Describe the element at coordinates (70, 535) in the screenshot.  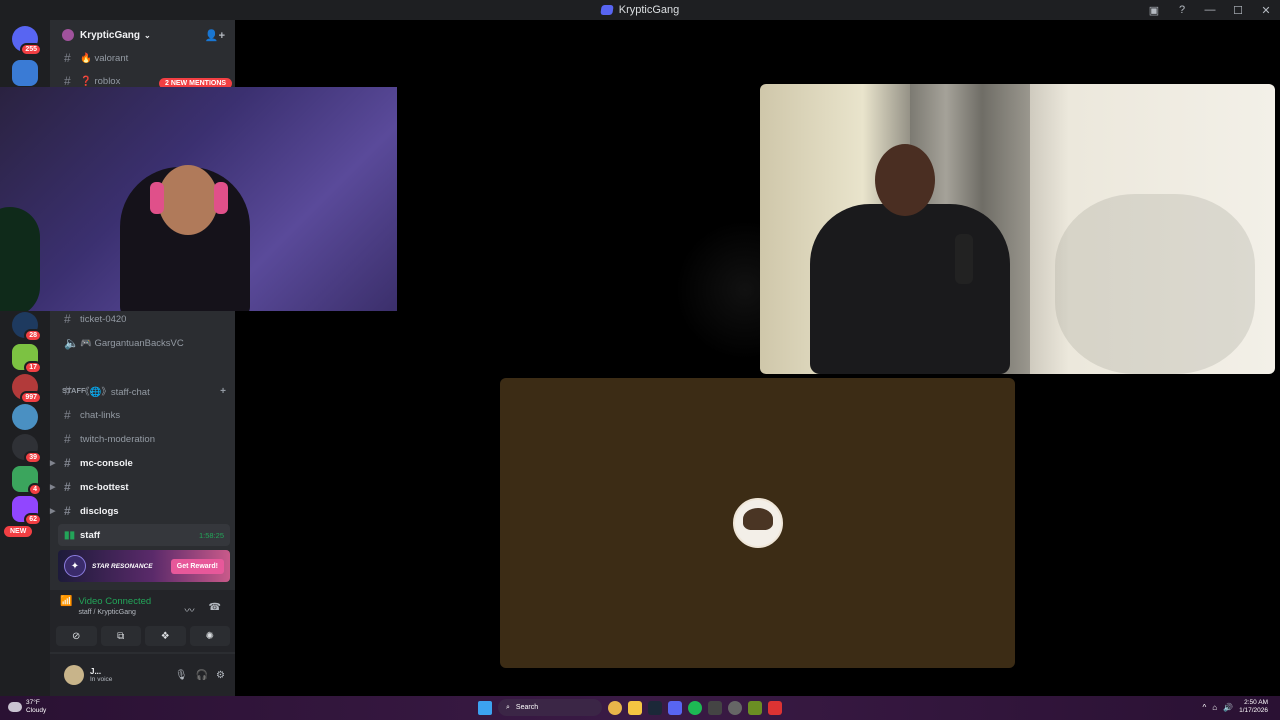
I see `voice-activity-icon: ▮▮` at that location.